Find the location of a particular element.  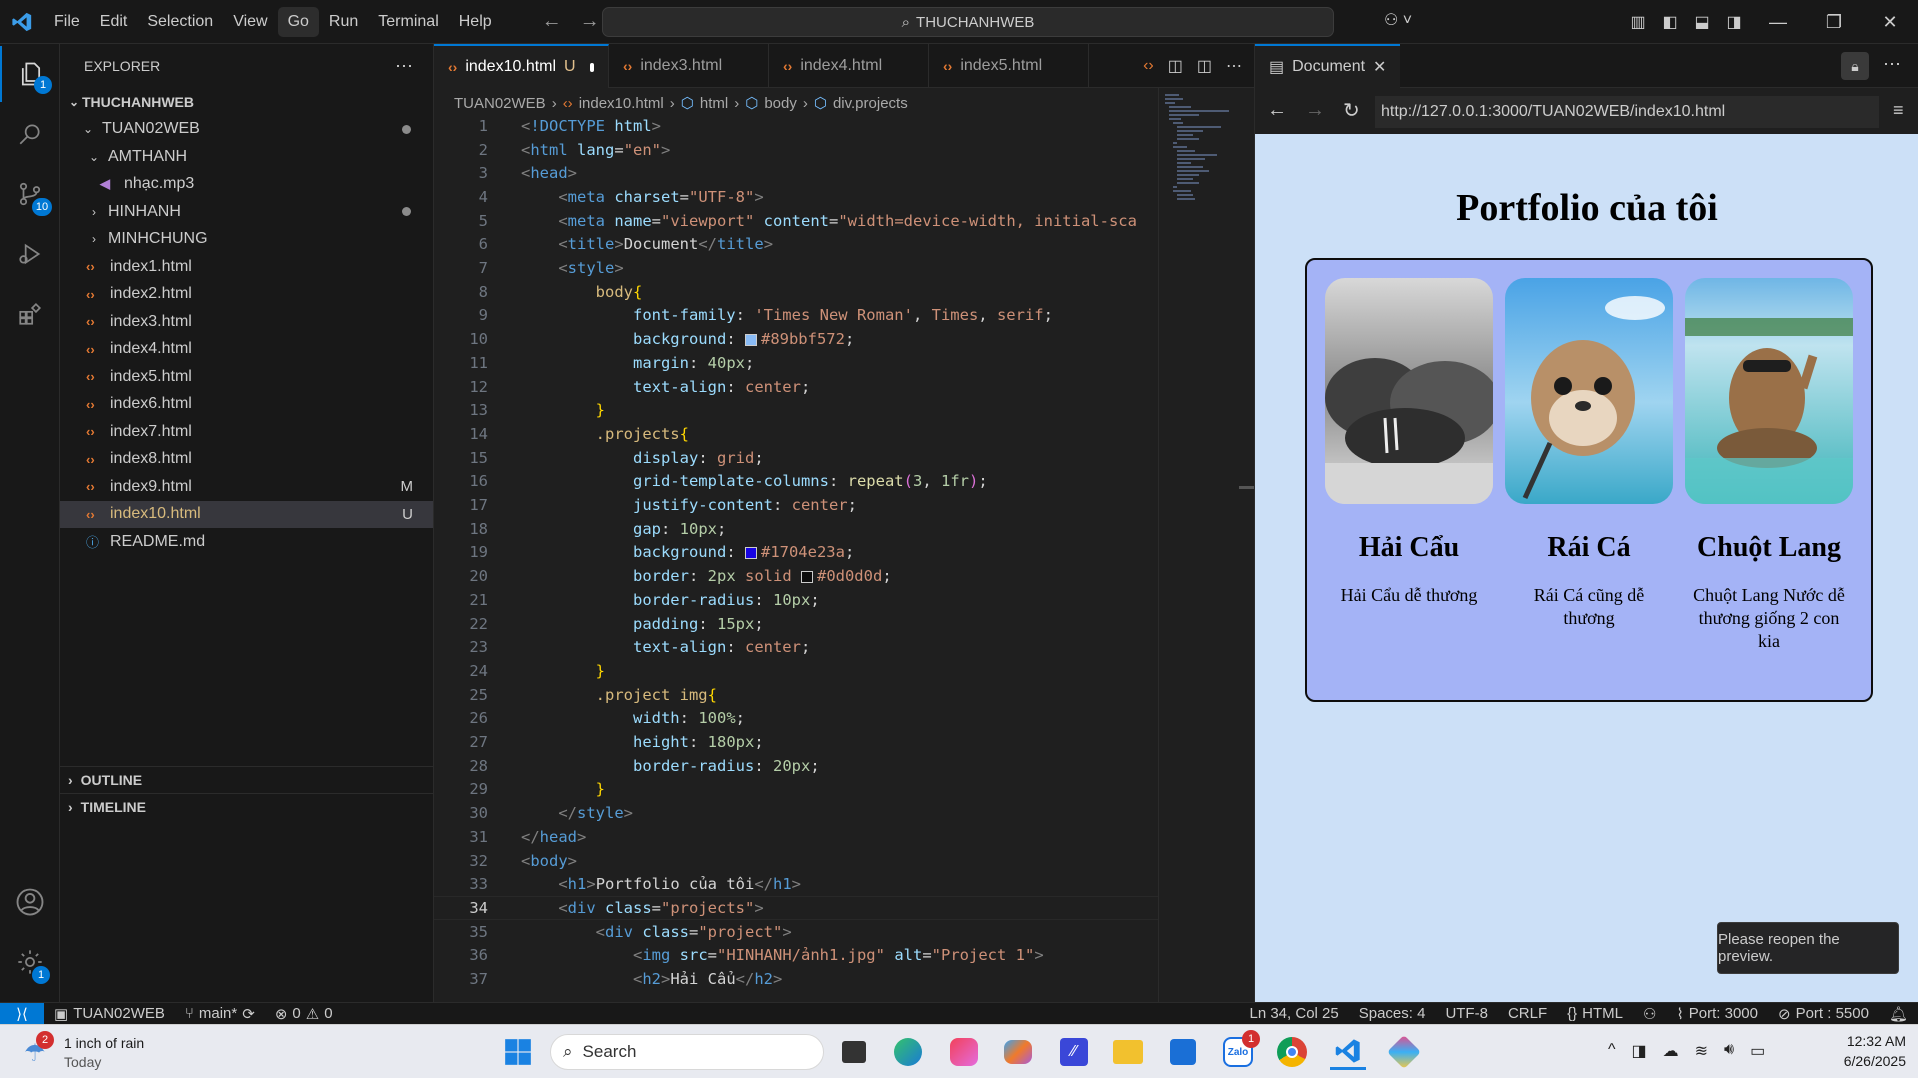

clock: 12:32 AM 6/26/2025 is located at coordinates (1863, 1051).